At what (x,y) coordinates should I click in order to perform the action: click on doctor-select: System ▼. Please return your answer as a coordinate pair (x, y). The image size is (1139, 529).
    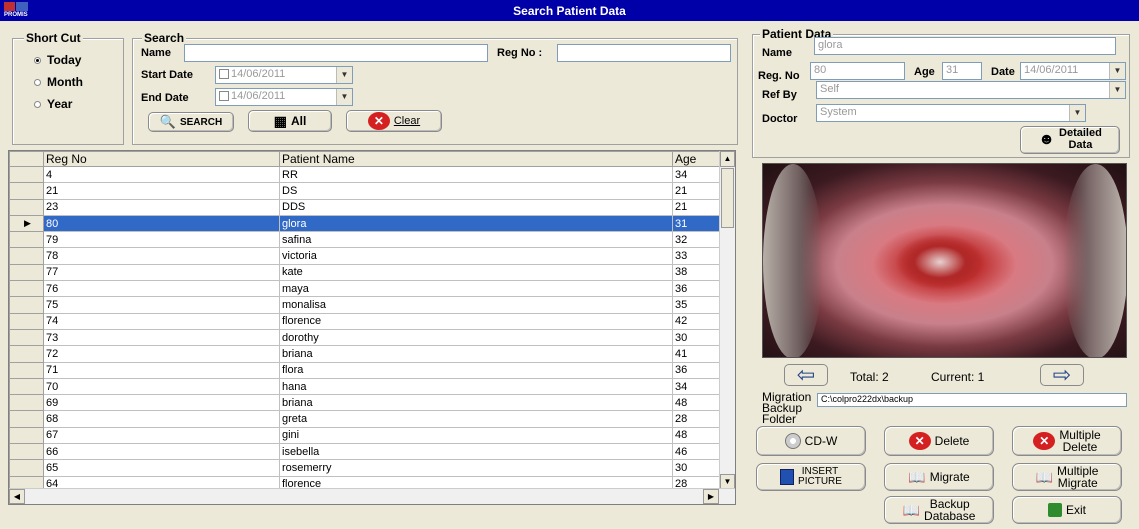
    Looking at the image, I should click on (951, 113).